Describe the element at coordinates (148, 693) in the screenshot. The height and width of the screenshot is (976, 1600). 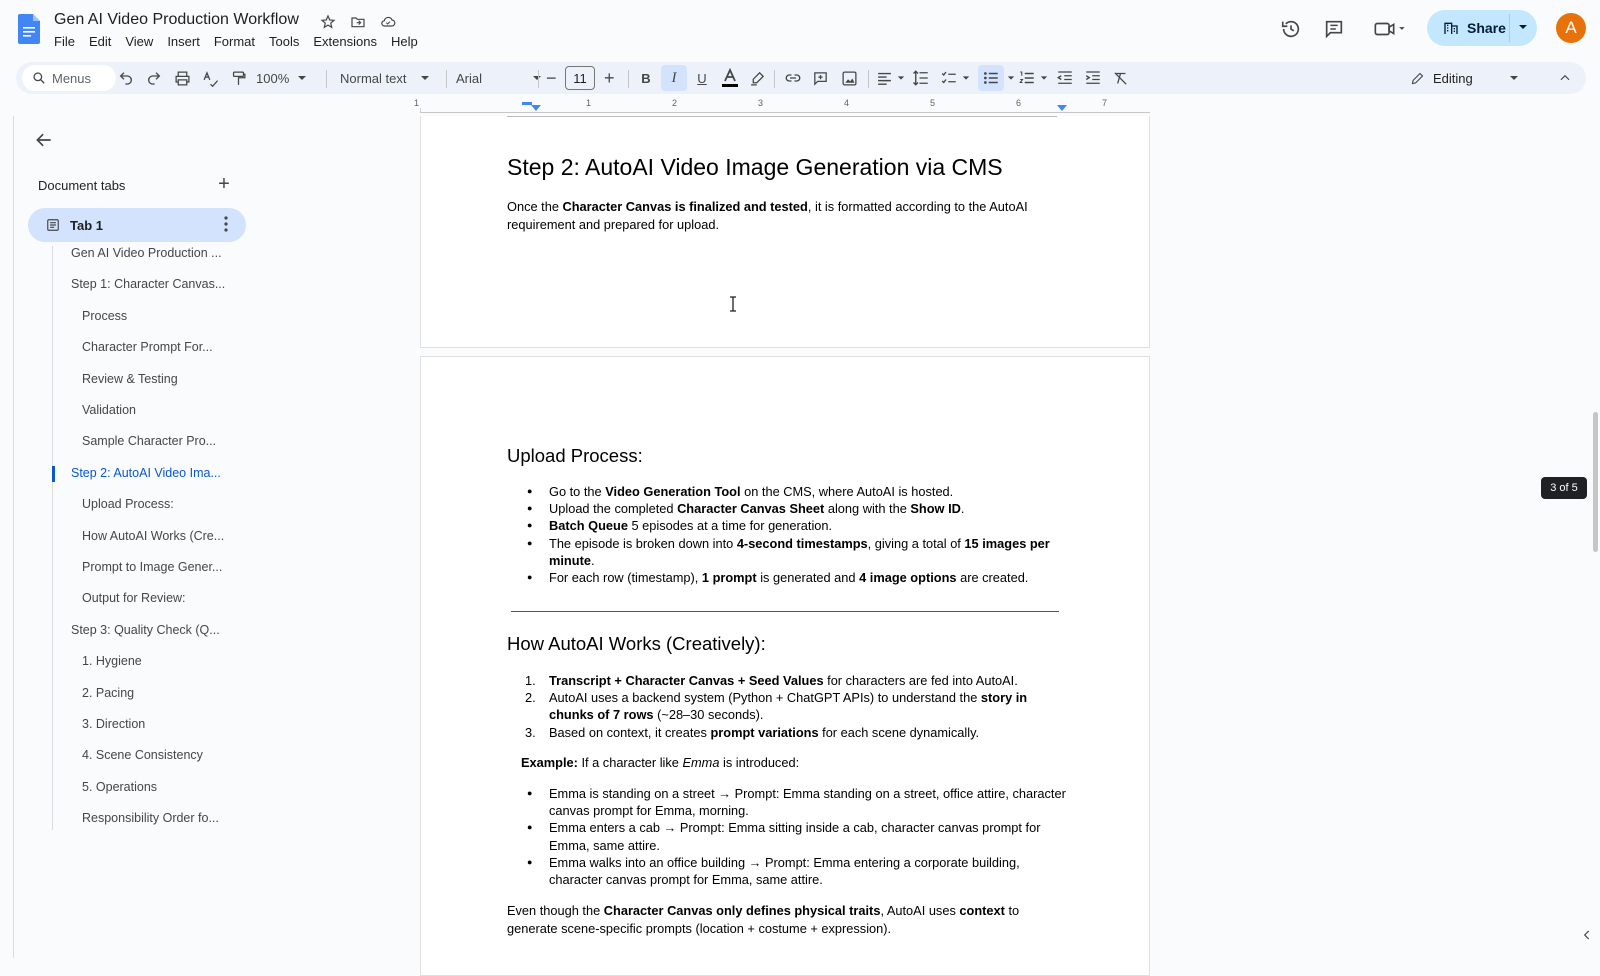
I see `outline-item: 2. Pacing` at that location.